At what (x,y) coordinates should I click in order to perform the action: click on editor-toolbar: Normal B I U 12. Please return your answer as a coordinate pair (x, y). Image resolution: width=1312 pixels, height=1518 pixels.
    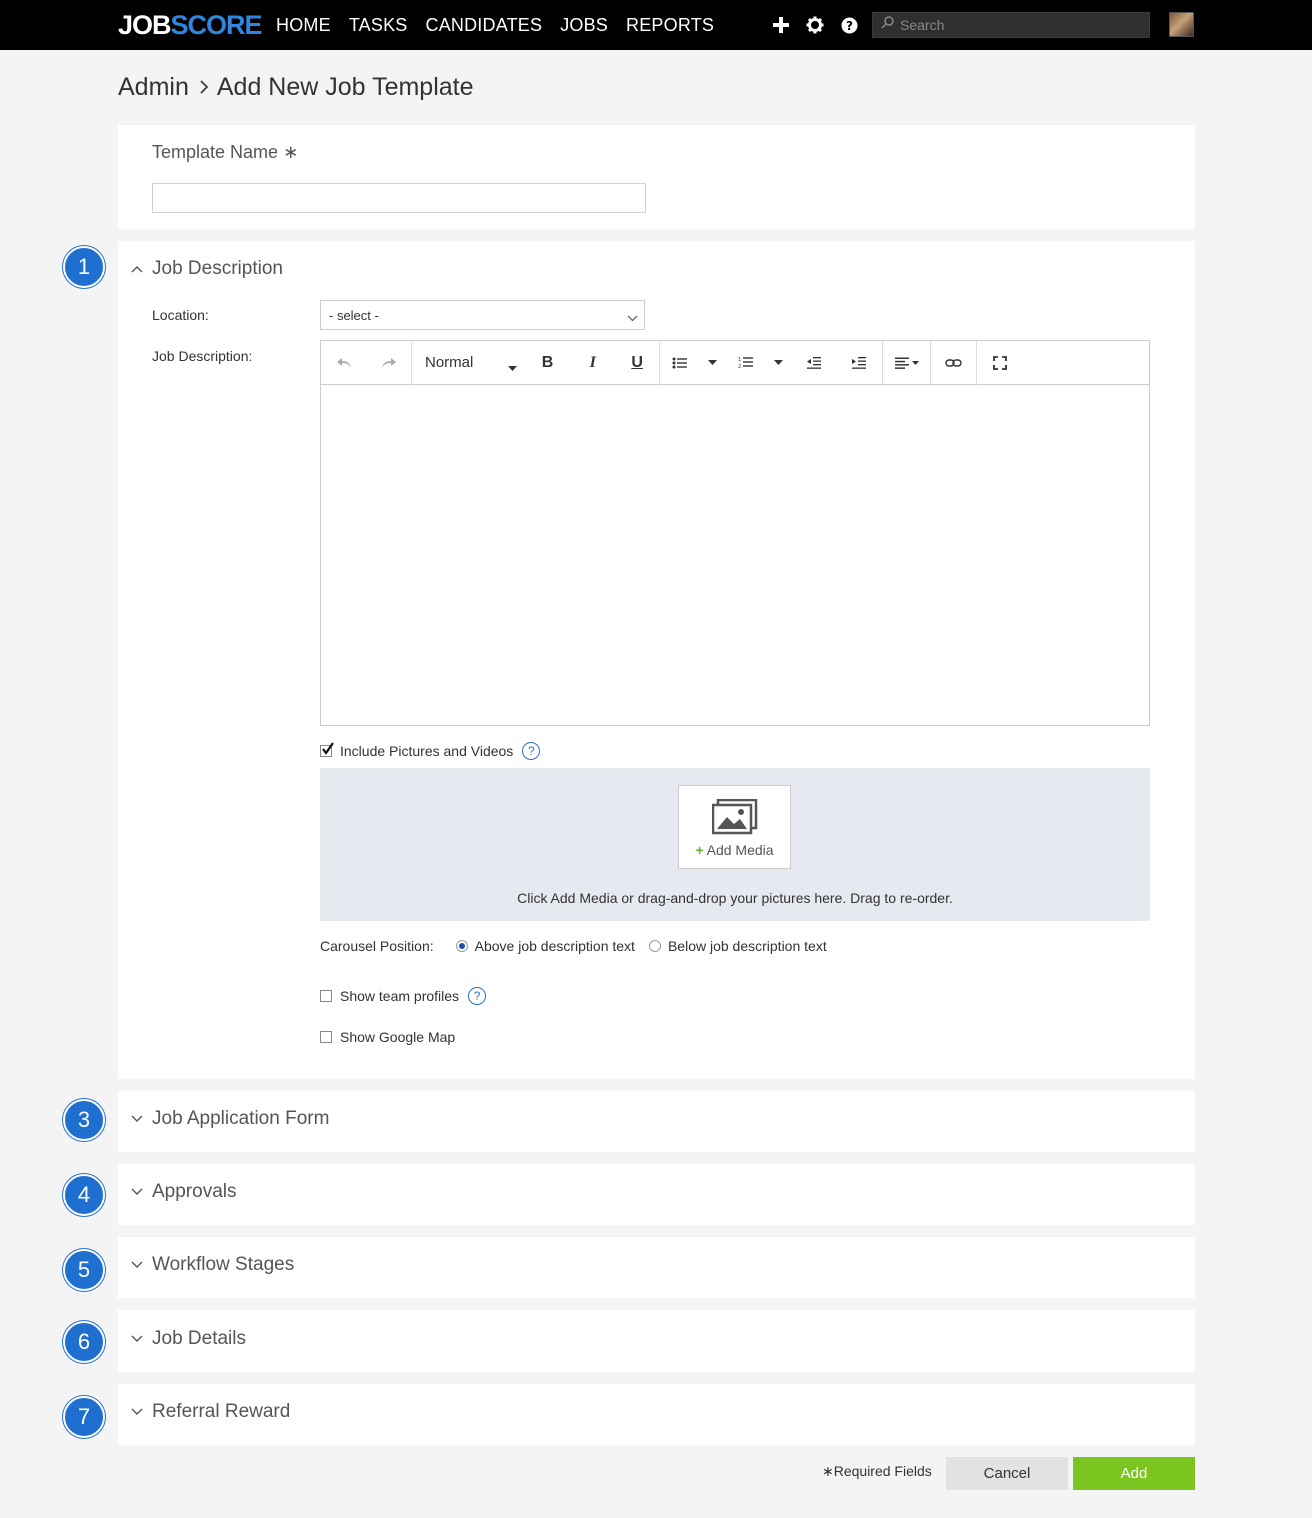
    Looking at the image, I should click on (735, 362).